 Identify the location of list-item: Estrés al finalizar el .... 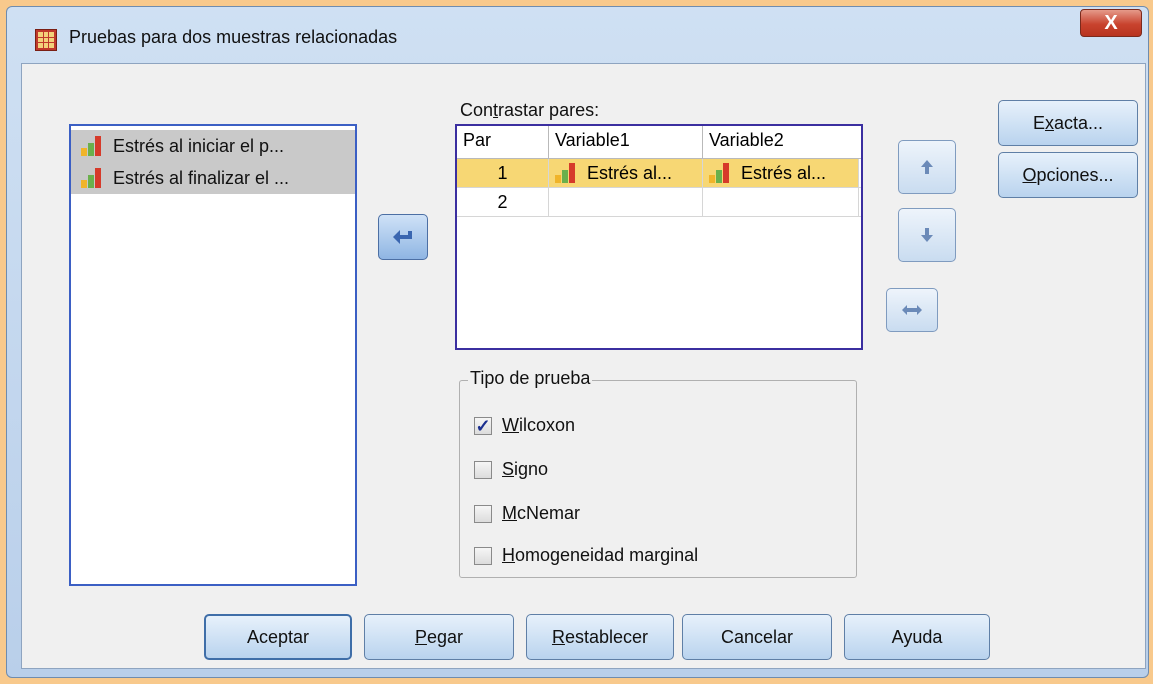
(213, 178).